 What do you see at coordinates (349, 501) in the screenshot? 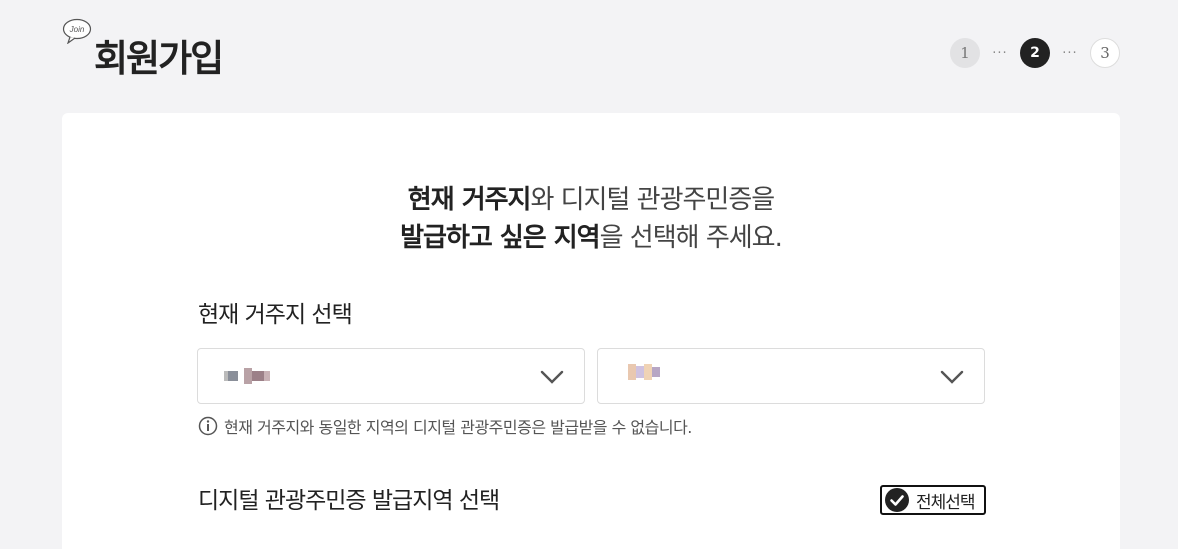
I see `issue-region-label: 디지털 관광주민증 발급지역 선택` at bounding box center [349, 501].